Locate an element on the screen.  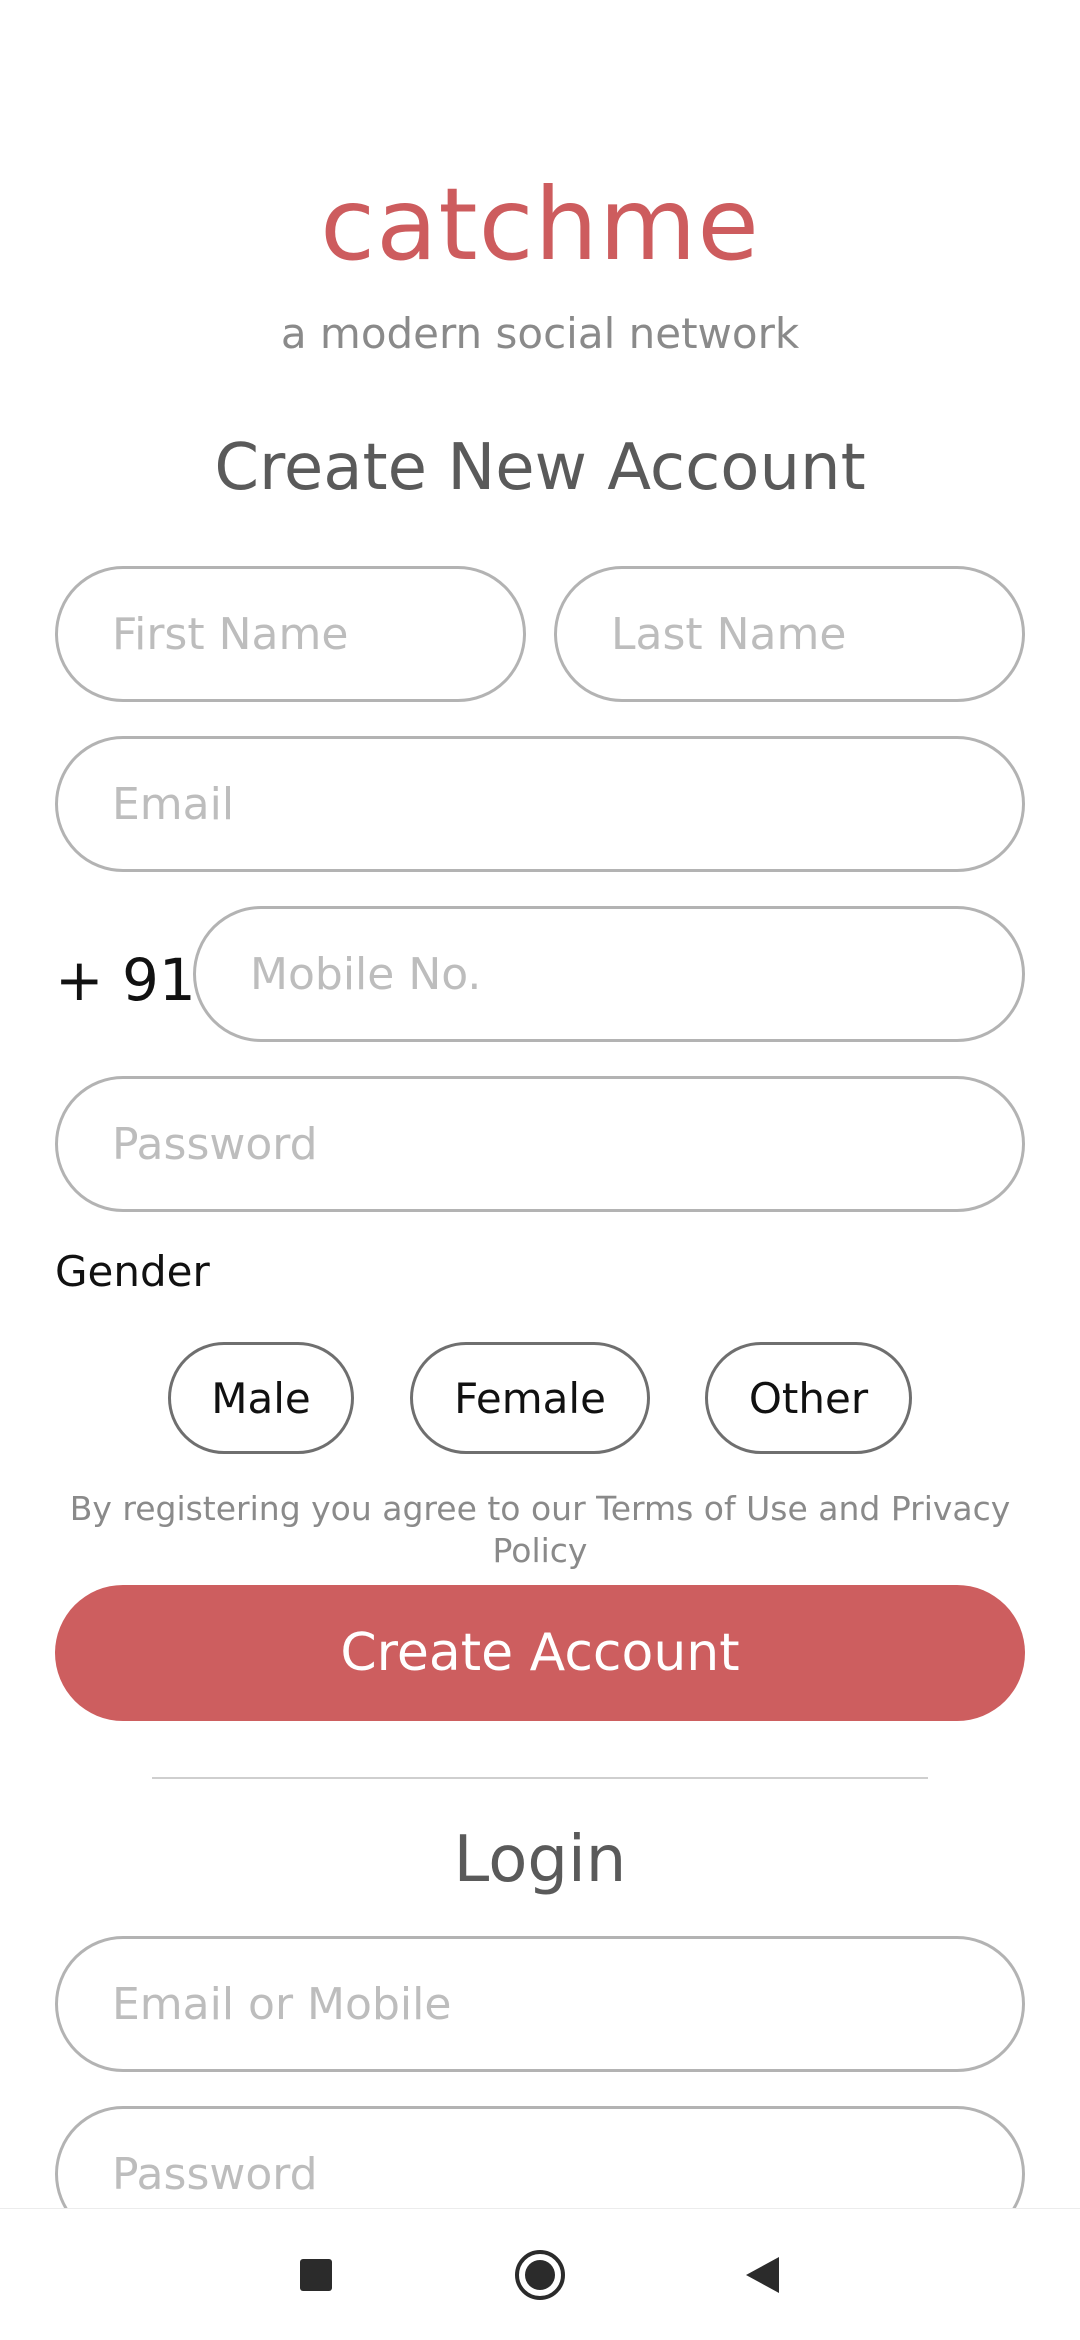
login-title: Login is located at coordinates (540, 1860).